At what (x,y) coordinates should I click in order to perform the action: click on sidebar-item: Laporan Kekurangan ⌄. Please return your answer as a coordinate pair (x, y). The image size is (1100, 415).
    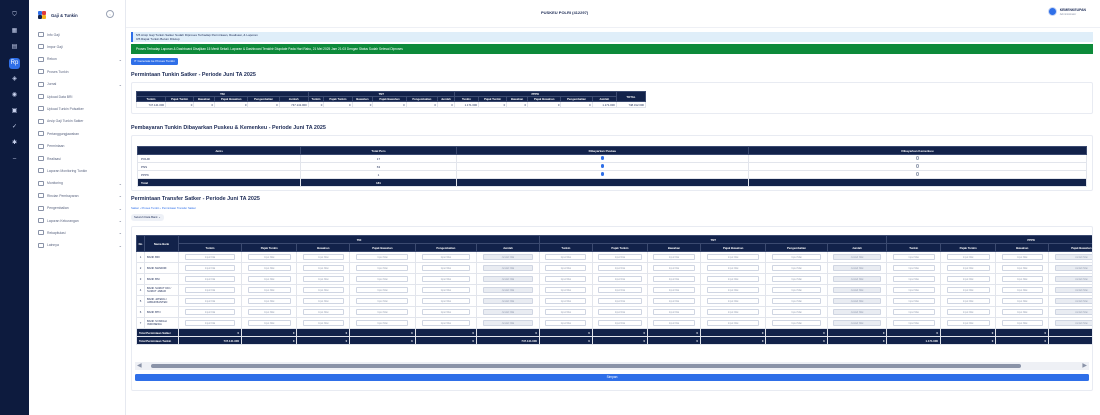
    Looking at the image, I should click on (80, 220).